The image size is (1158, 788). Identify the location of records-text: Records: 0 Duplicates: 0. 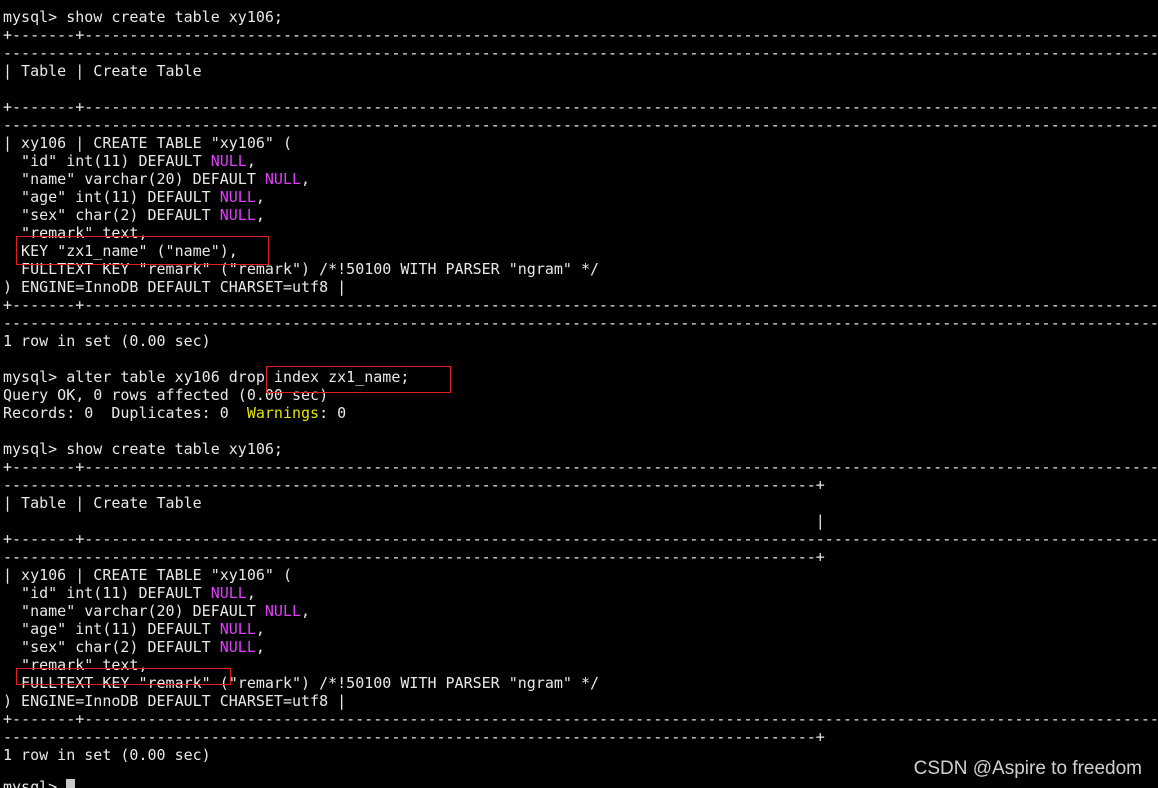
(125, 413).